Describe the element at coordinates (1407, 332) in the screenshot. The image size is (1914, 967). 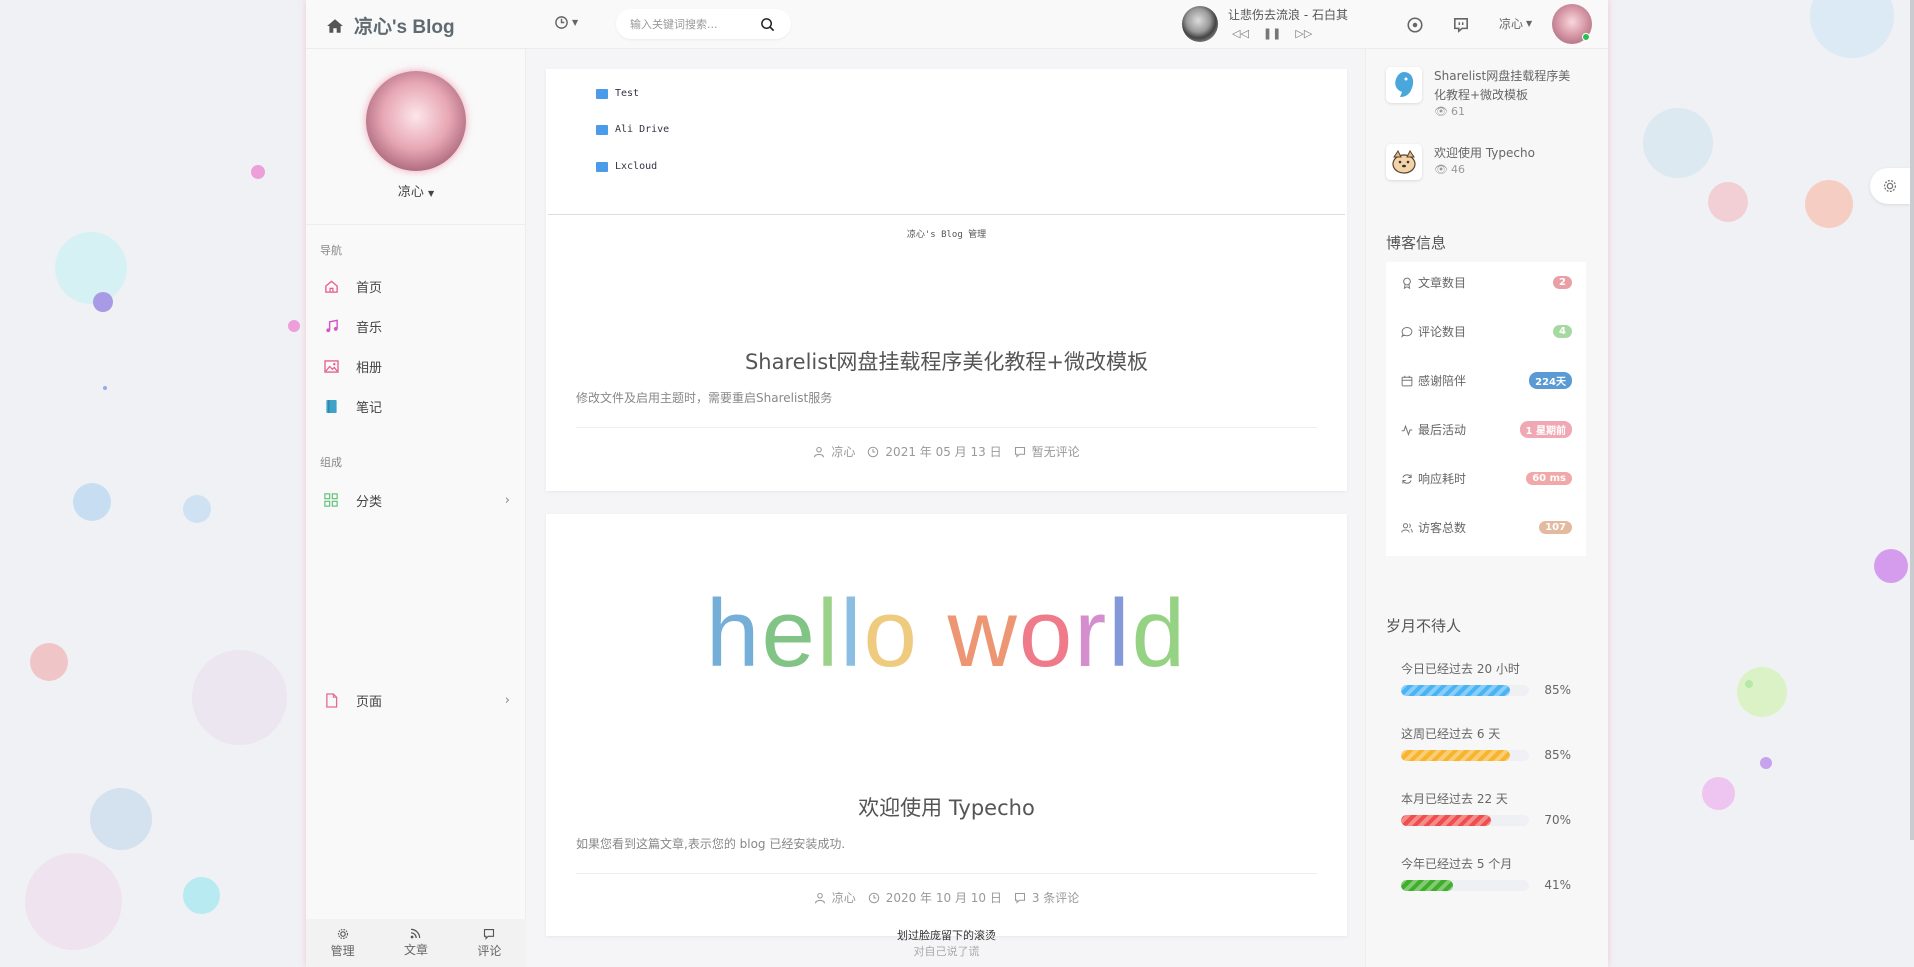
I see `comment-icon` at that location.